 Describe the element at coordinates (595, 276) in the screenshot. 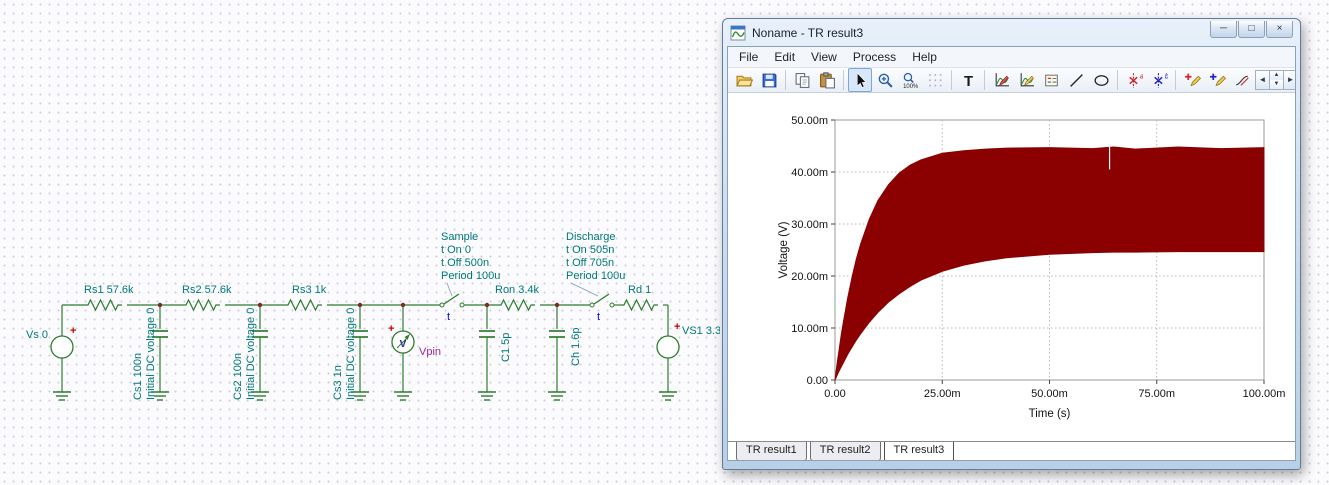

I see `label-discharge-period: Period 100u` at that location.